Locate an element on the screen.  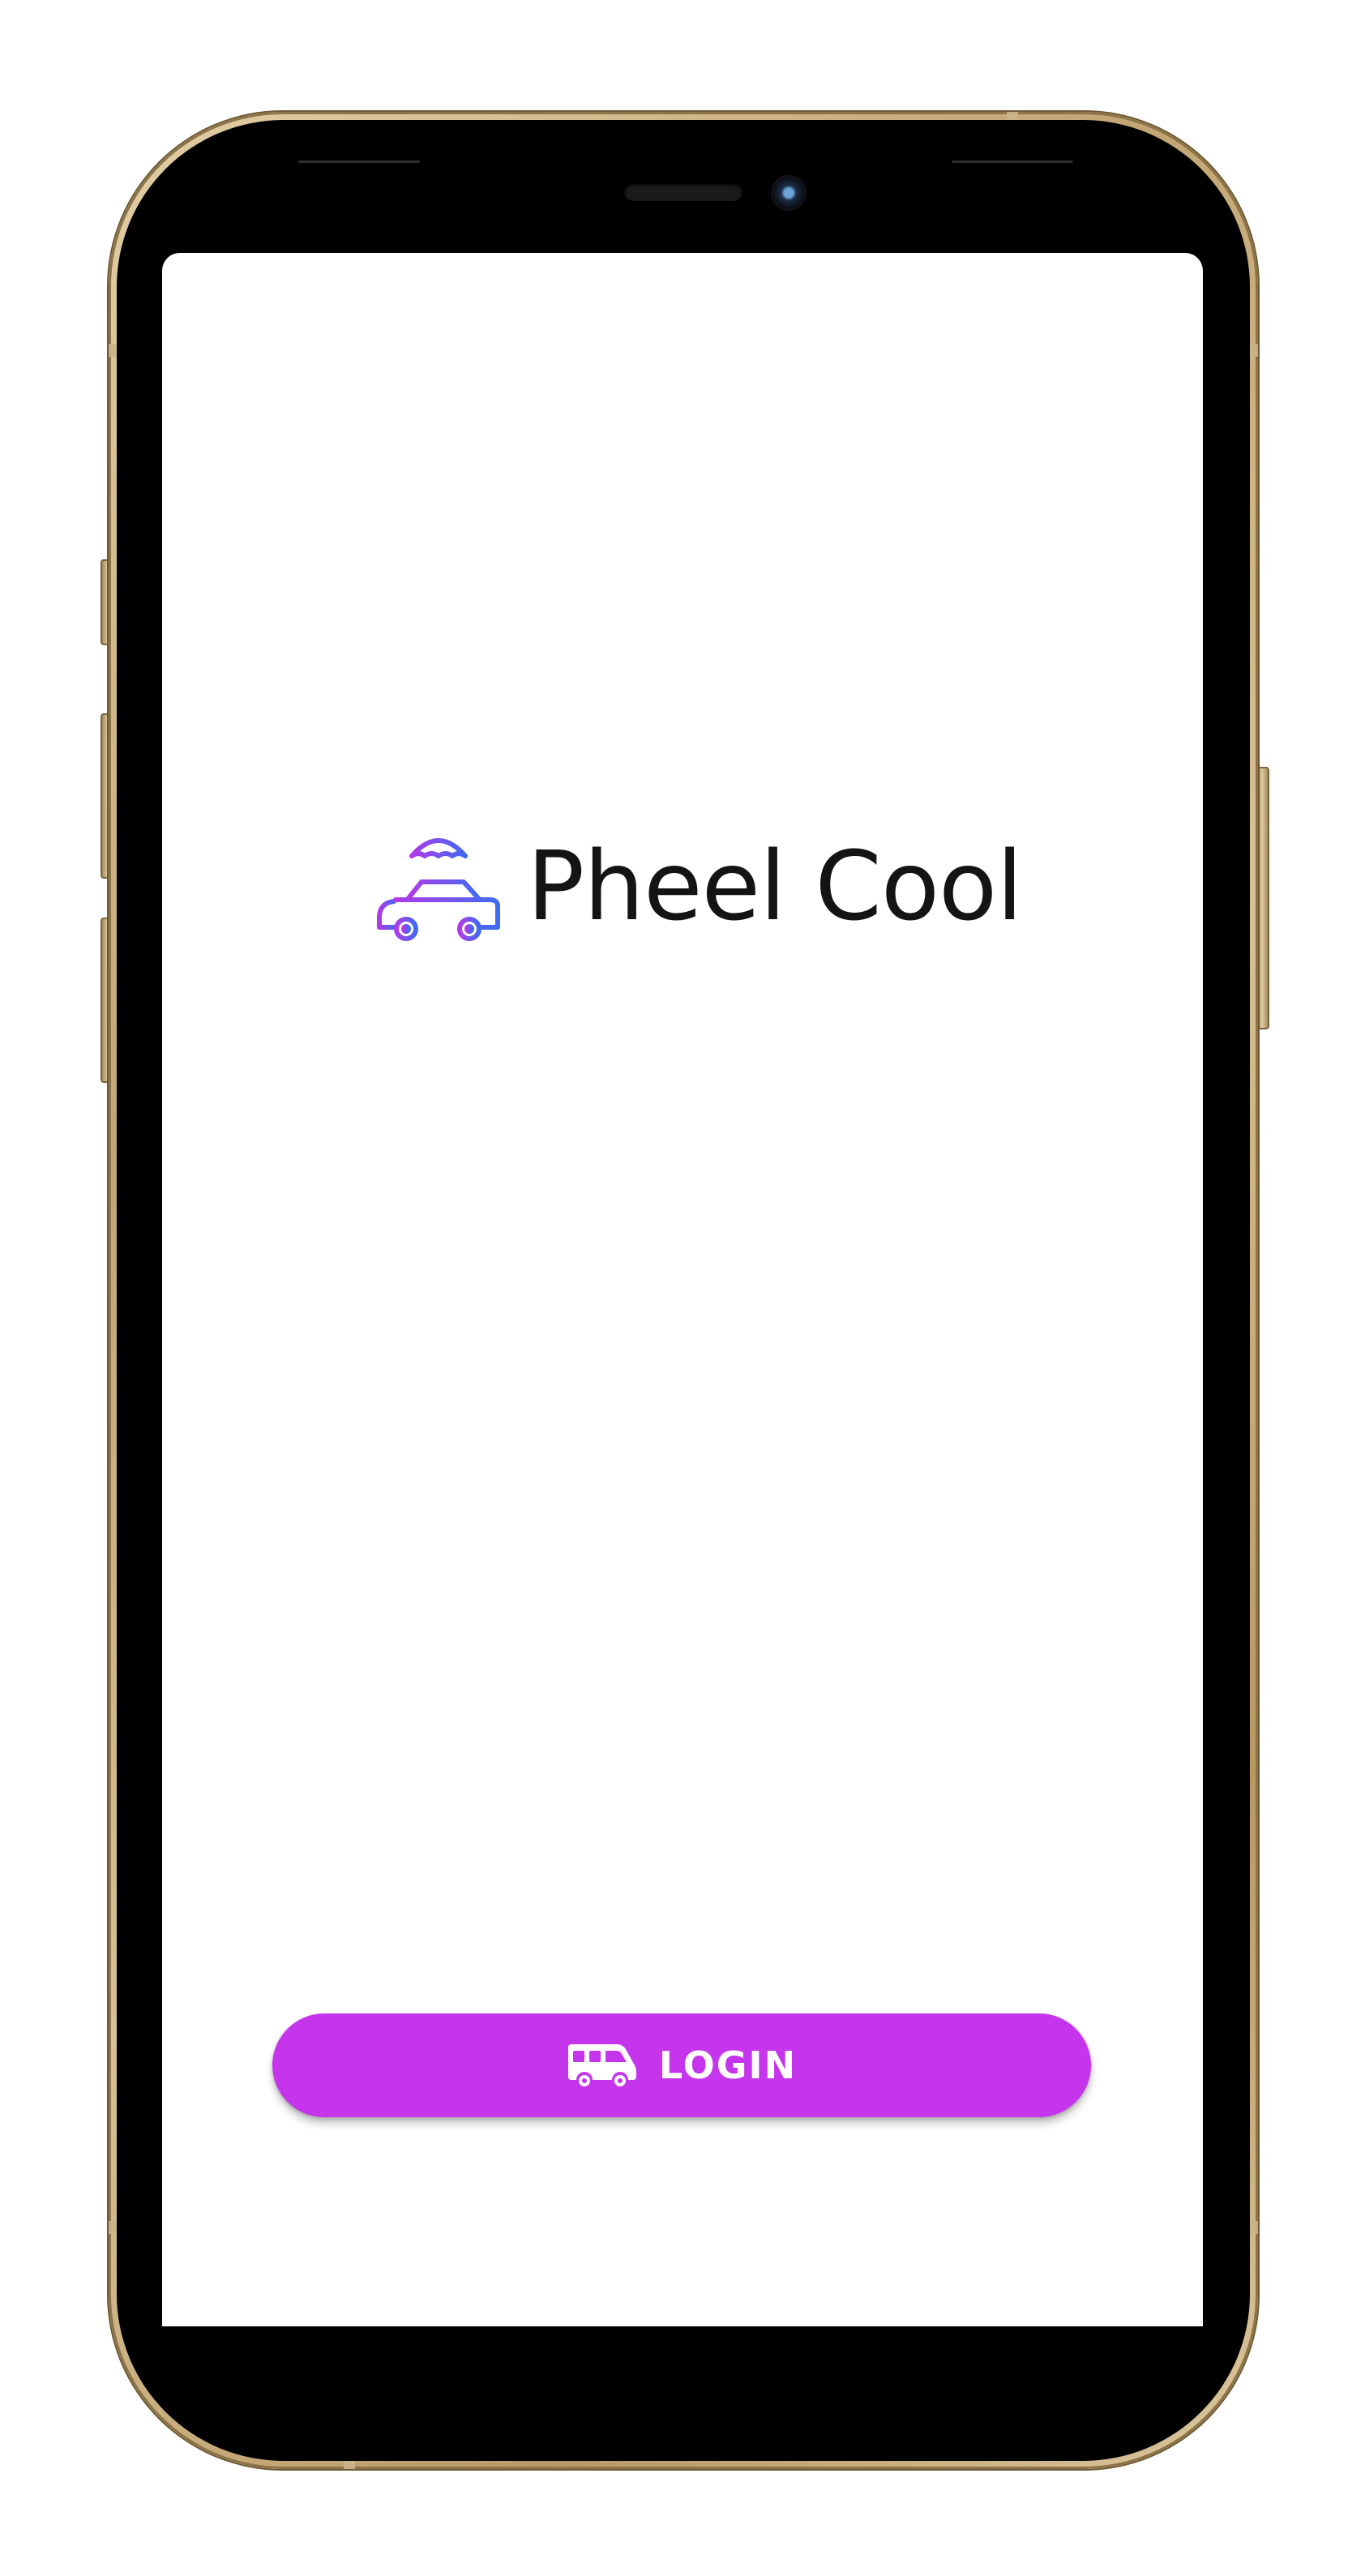
front-camera is located at coordinates (789, 193).